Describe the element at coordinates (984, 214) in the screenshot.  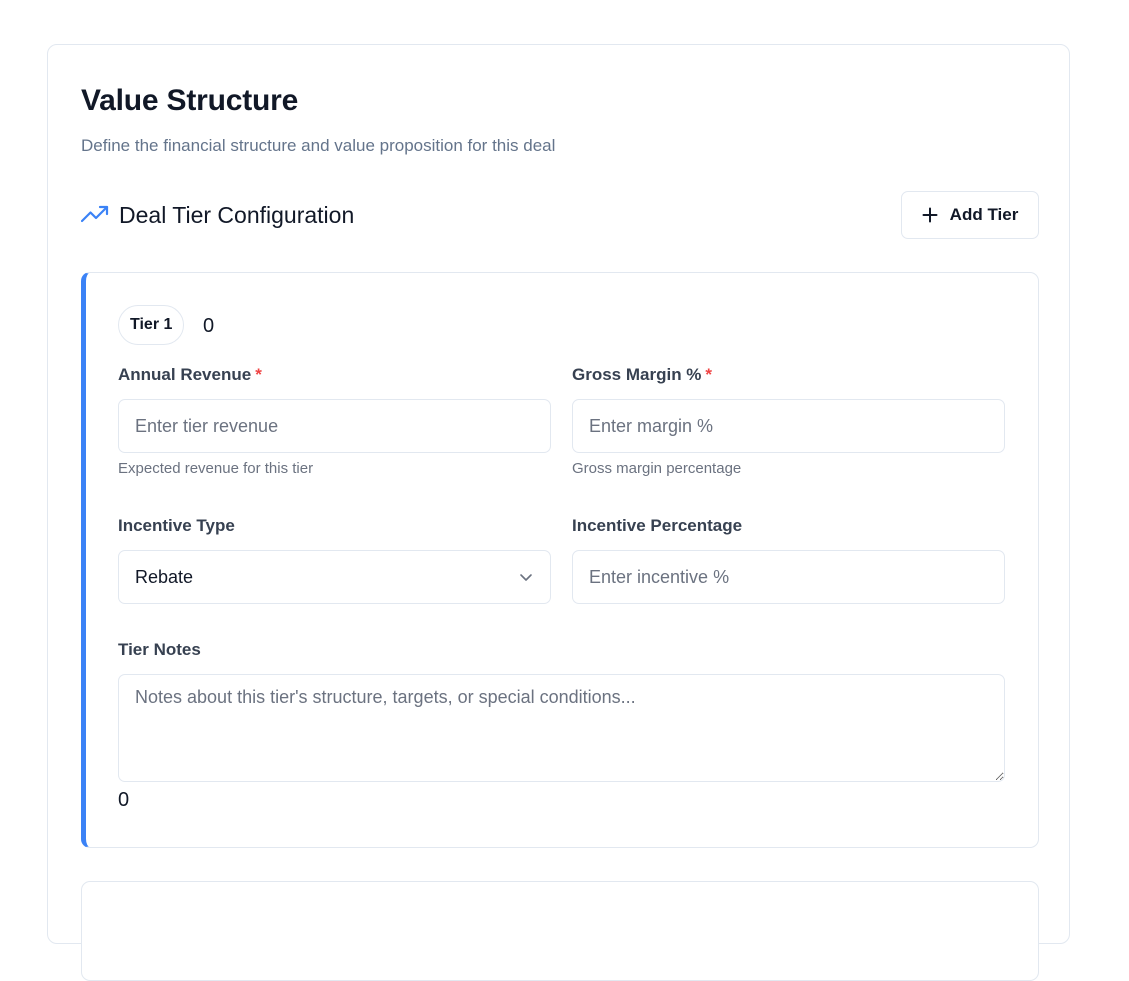
I see `add-tier-label: Add Tier` at that location.